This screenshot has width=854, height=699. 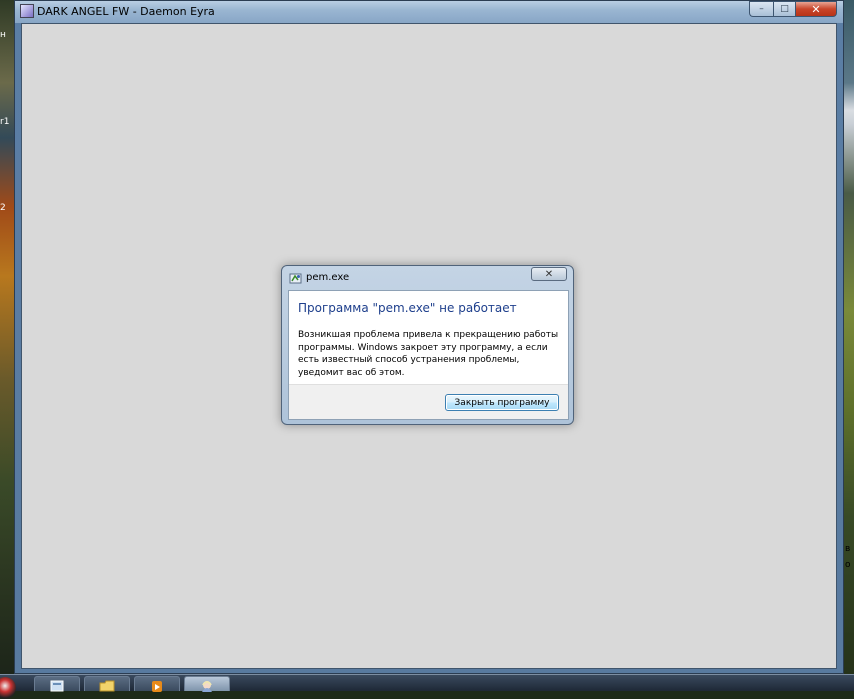 What do you see at coordinates (761, 9) in the screenshot?
I see `minimize-button: –` at bounding box center [761, 9].